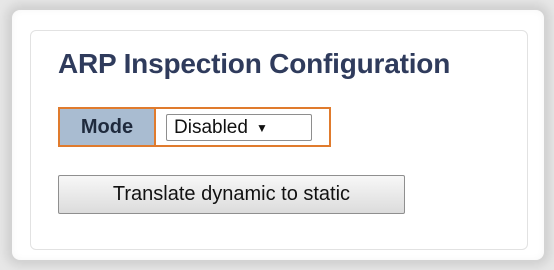 The width and height of the screenshot is (554, 270). What do you see at coordinates (211, 127) in the screenshot?
I see `mode-select-value: Disabled` at bounding box center [211, 127].